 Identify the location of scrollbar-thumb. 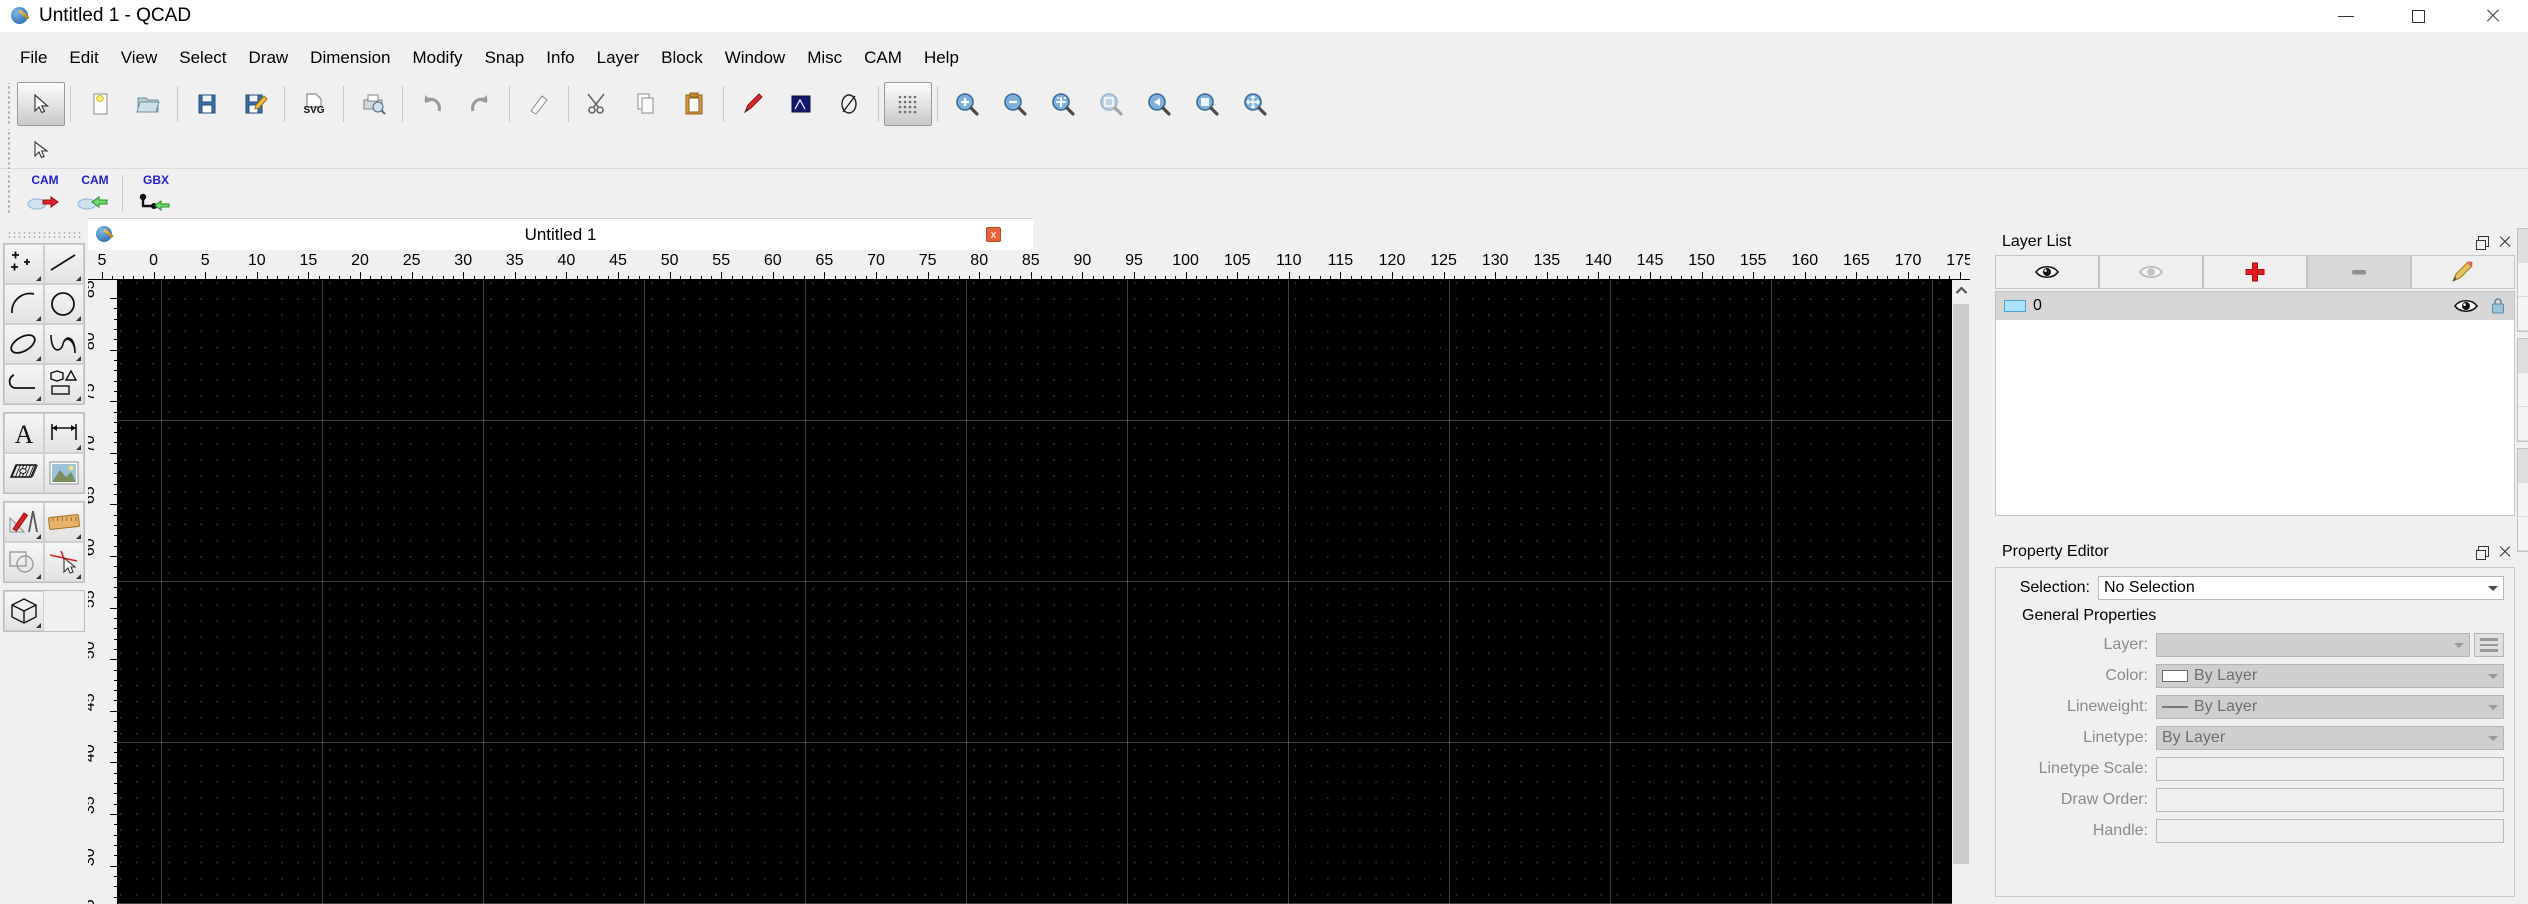
(1961, 584).